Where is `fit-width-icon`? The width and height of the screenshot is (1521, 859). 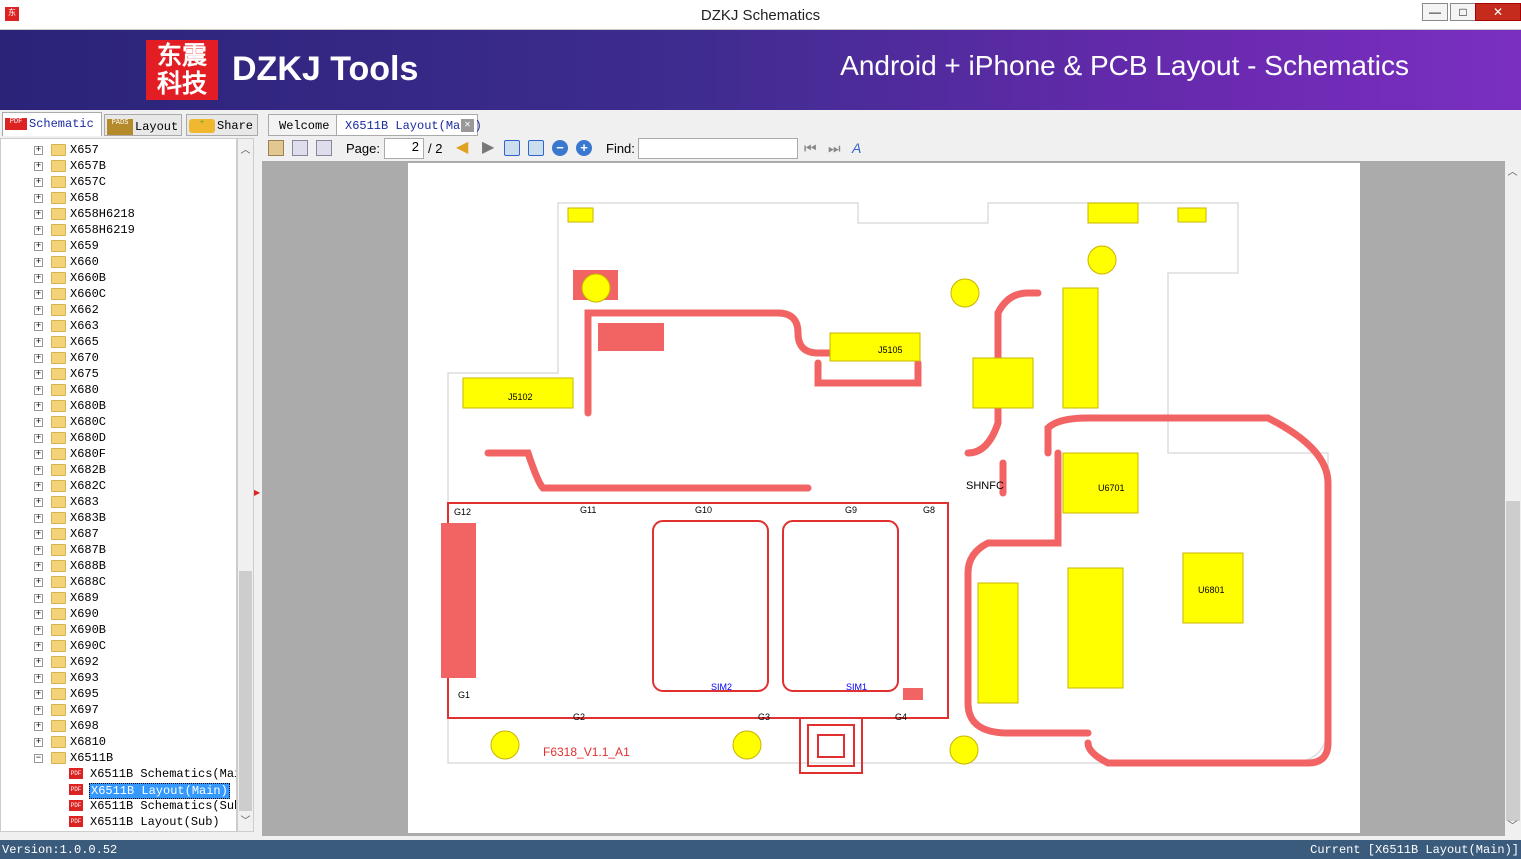
fit-width-icon is located at coordinates (512, 148).